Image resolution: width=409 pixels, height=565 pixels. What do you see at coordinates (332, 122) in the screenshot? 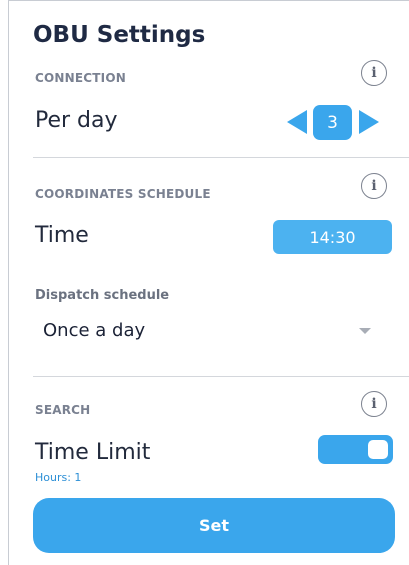
I see `per-day-counter: 3` at bounding box center [332, 122].